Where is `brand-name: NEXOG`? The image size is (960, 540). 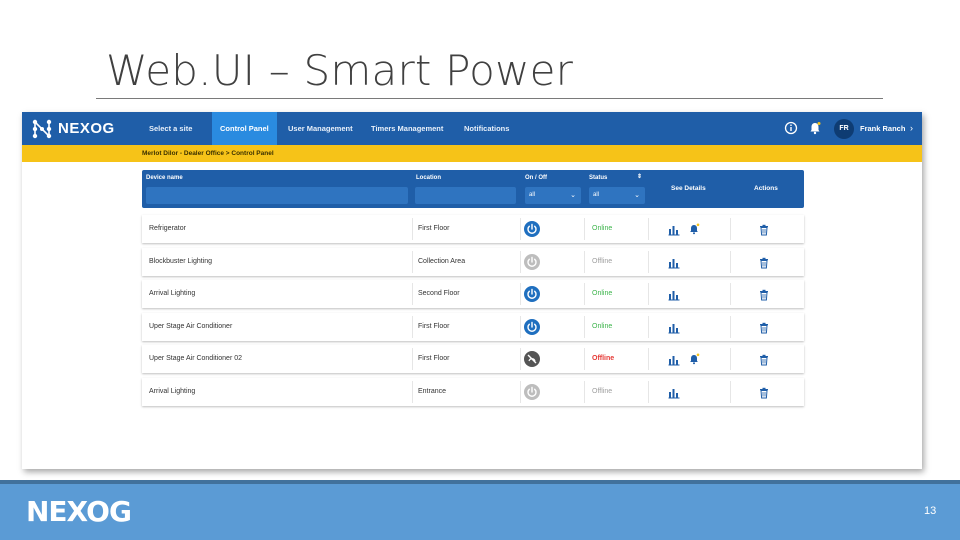 brand-name: NEXOG is located at coordinates (86, 128).